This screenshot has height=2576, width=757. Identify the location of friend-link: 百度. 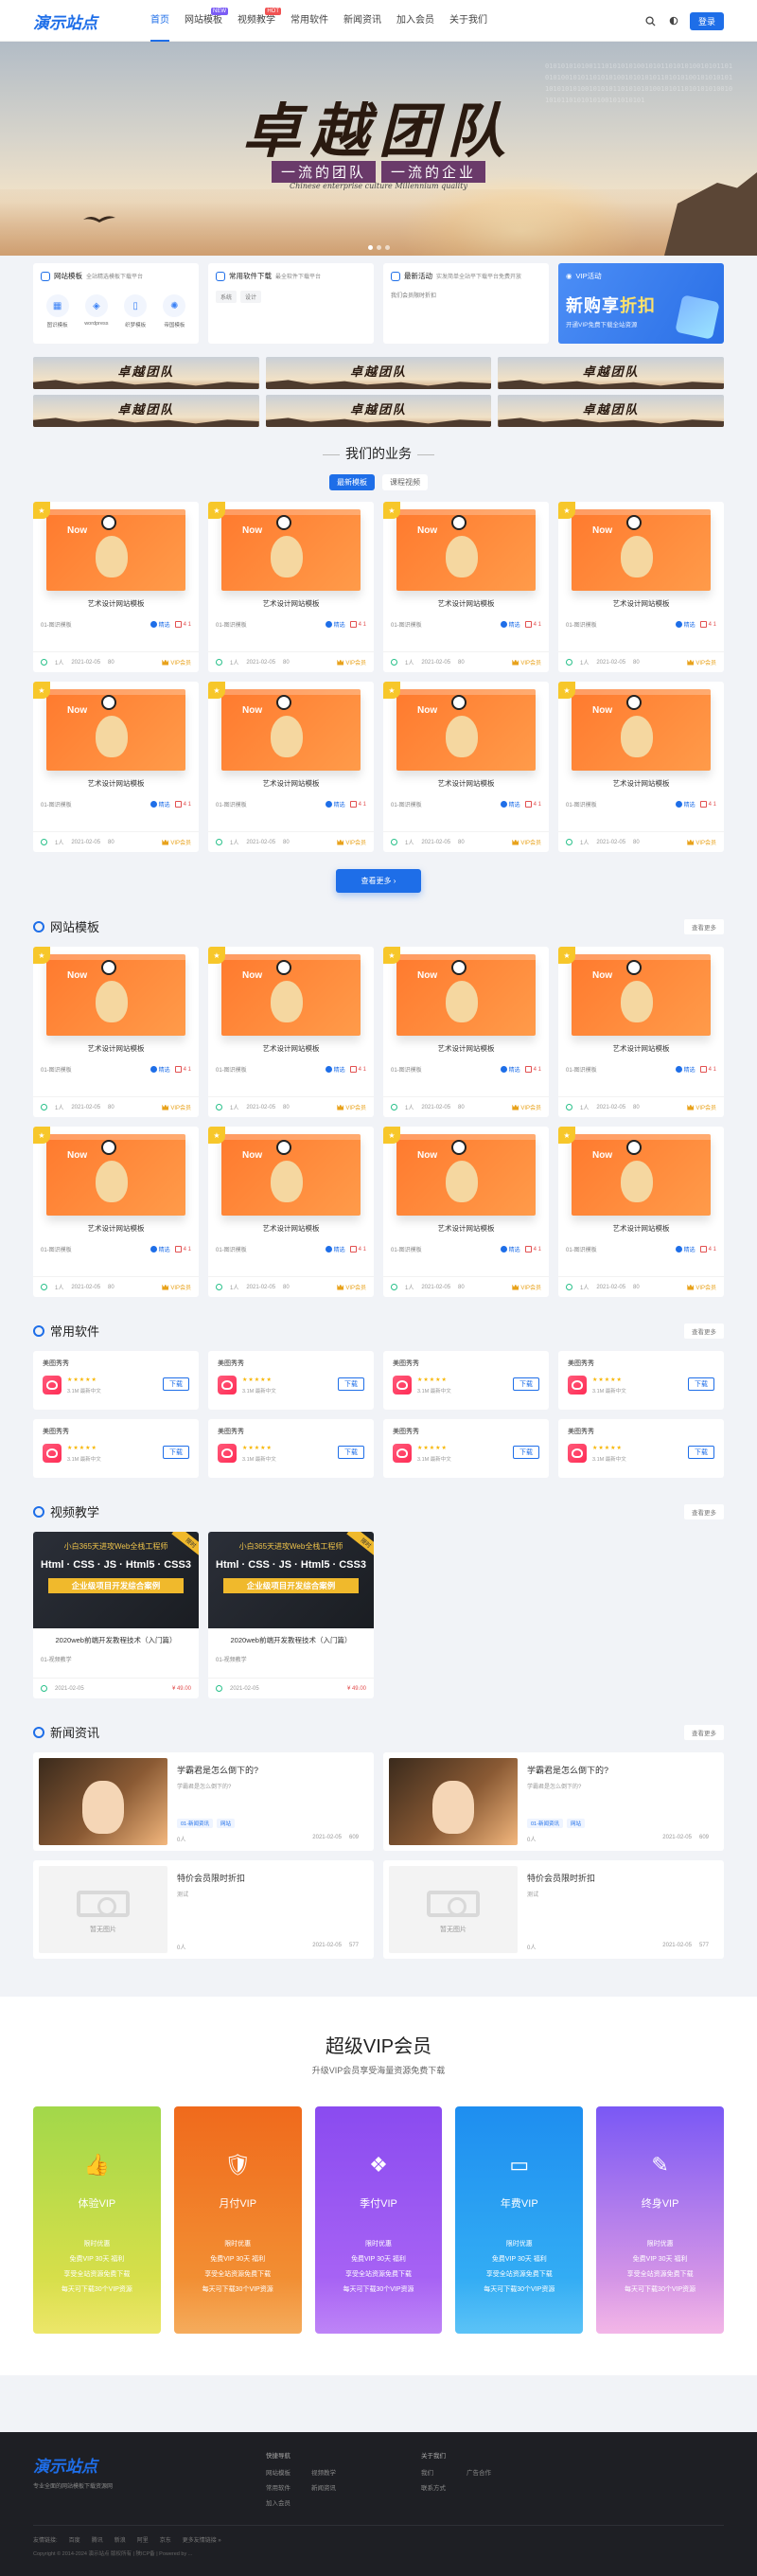
(75, 2540).